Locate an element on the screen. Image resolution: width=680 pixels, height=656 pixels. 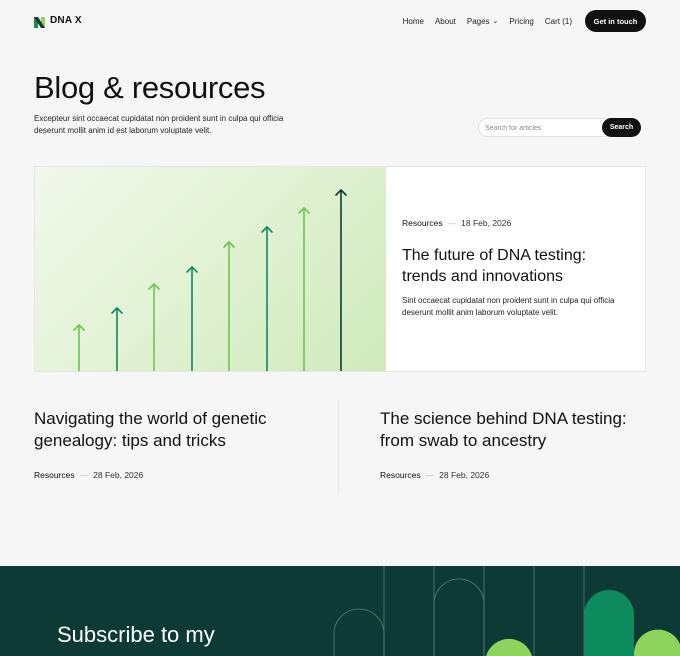
nav-item-cart: Cart (1) is located at coordinates (558, 21).